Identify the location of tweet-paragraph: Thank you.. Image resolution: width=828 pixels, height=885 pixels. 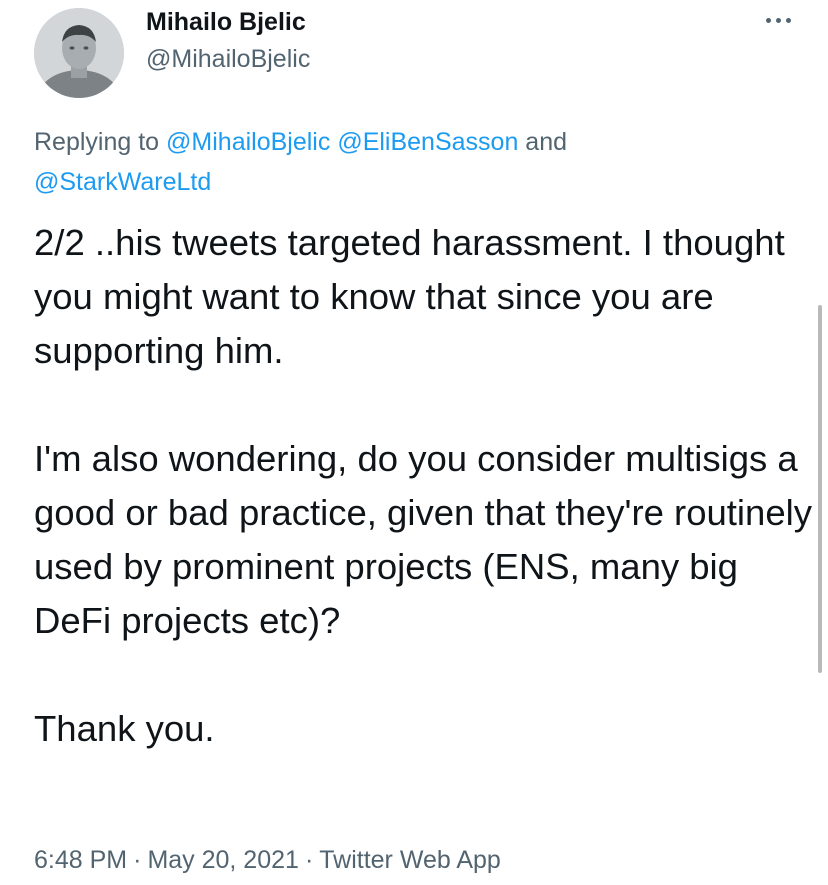
(124, 728).